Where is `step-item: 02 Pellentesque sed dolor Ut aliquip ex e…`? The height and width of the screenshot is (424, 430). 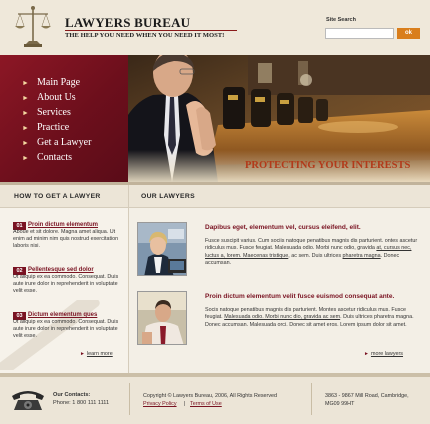 step-item: 02 Pellentesque sed dolor Ut aliquip ex e… is located at coordinates (69, 281).